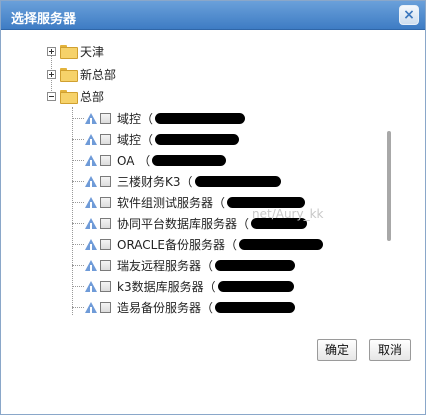 The image size is (426, 415). I want to click on server-label: ORACLE备份服务器（, so click(177, 244).